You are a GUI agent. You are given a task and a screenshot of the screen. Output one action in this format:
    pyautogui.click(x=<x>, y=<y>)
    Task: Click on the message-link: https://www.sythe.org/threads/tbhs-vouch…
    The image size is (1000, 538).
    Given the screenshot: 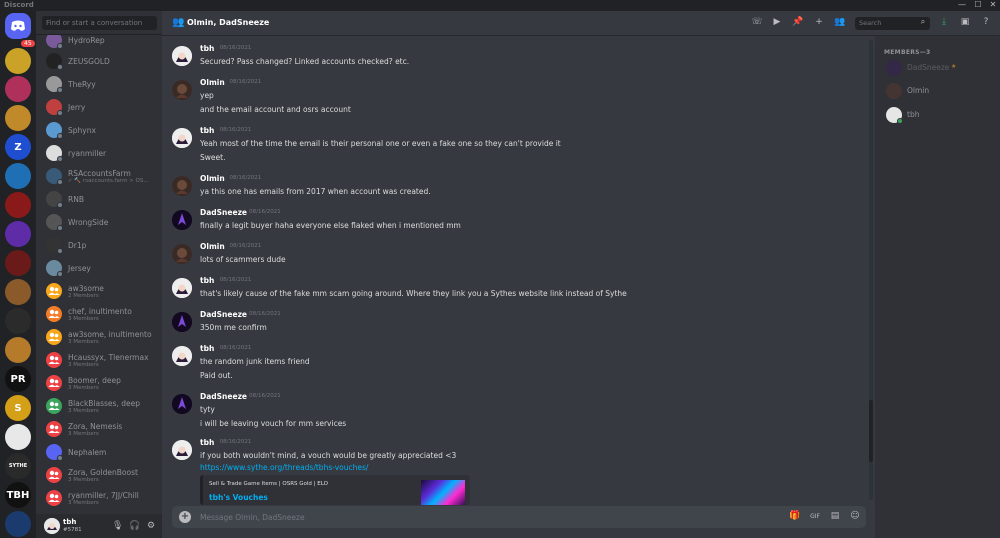 What is the action you would take?
    pyautogui.click(x=284, y=467)
    